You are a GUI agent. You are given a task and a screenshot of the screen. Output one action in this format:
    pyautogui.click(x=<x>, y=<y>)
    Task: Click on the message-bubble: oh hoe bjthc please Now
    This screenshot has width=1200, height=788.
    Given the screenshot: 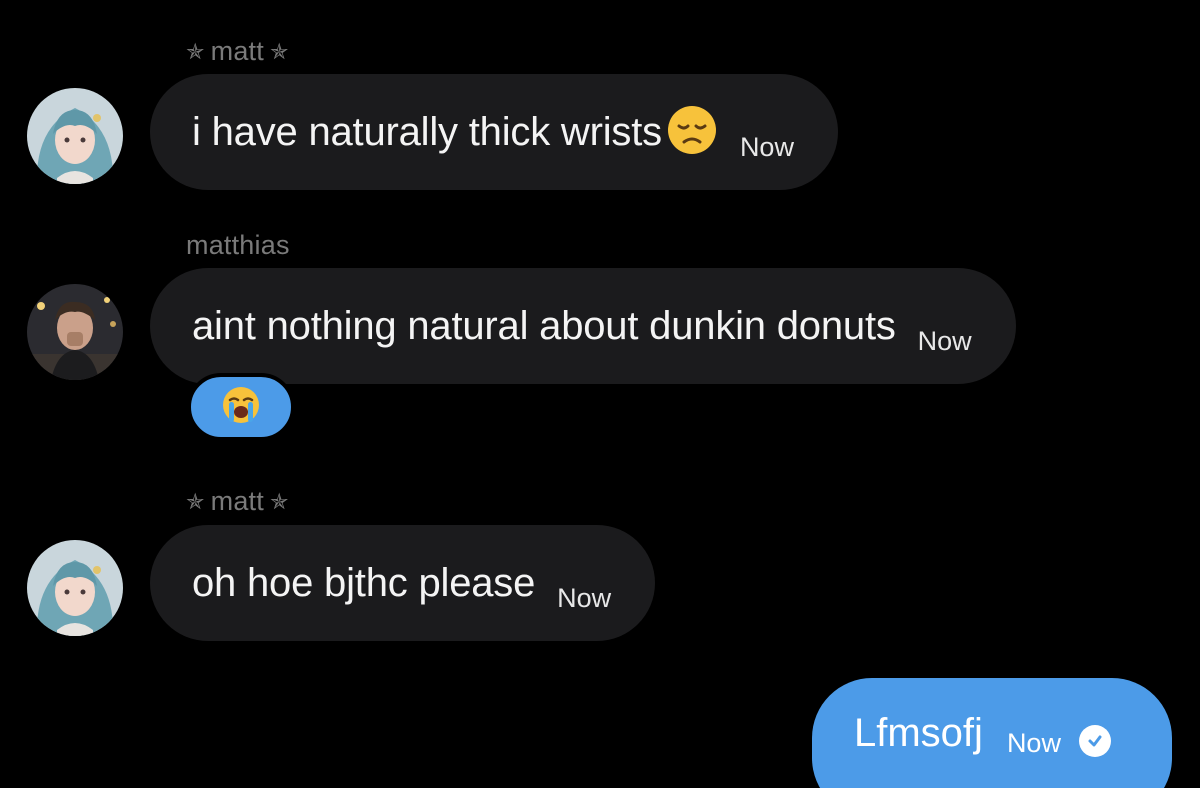 What is the action you would take?
    pyautogui.click(x=403, y=583)
    